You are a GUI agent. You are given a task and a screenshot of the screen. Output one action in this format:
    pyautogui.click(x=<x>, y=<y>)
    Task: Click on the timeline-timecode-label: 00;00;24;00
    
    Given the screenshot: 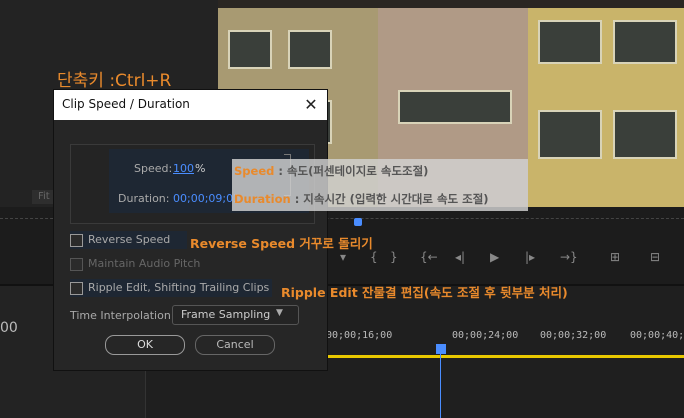 What is the action you would take?
    pyautogui.click(x=485, y=335)
    